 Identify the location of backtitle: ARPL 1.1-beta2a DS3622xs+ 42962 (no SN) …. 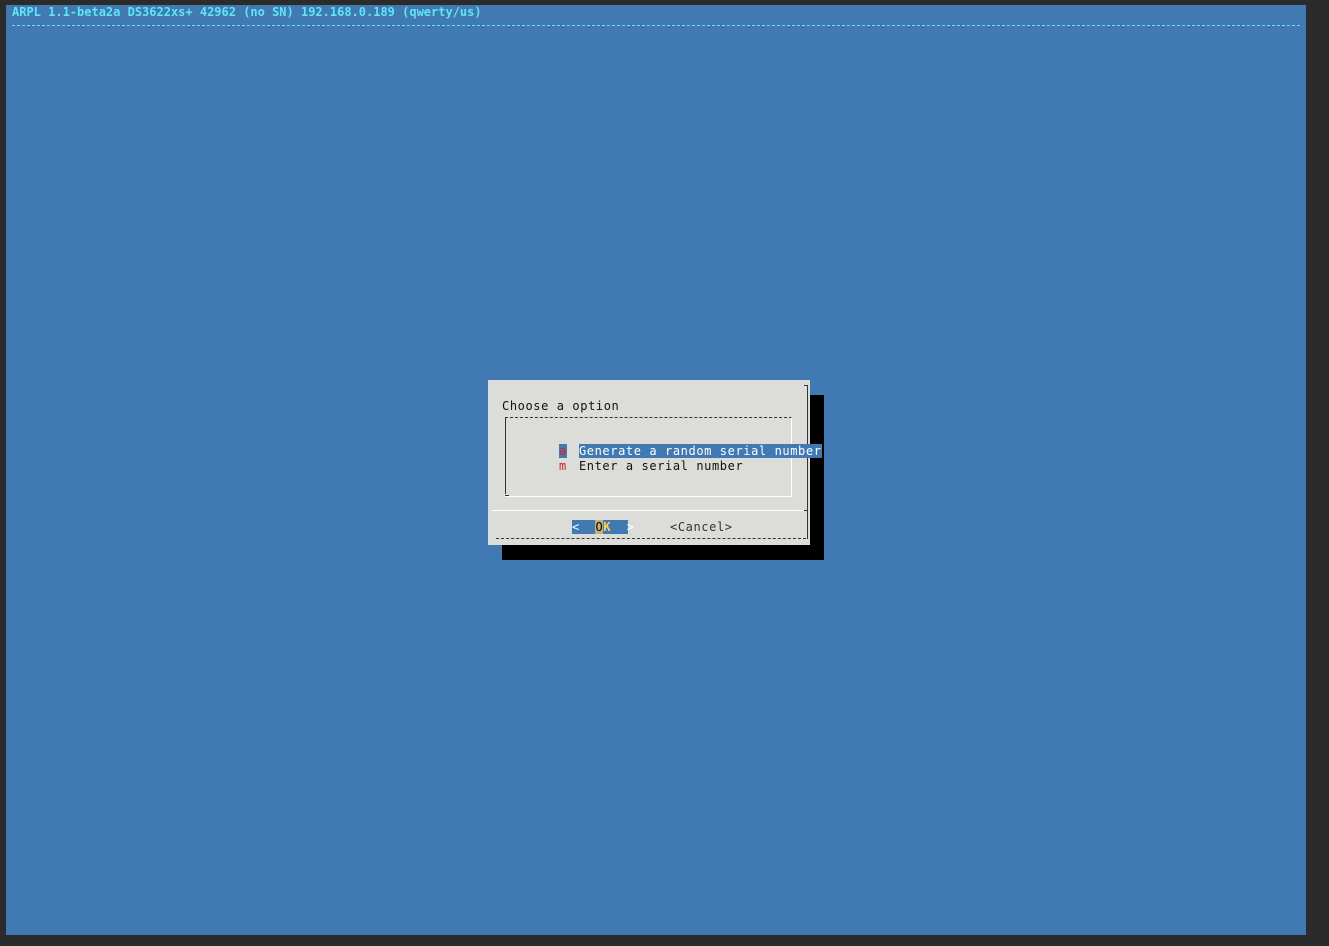
(247, 12).